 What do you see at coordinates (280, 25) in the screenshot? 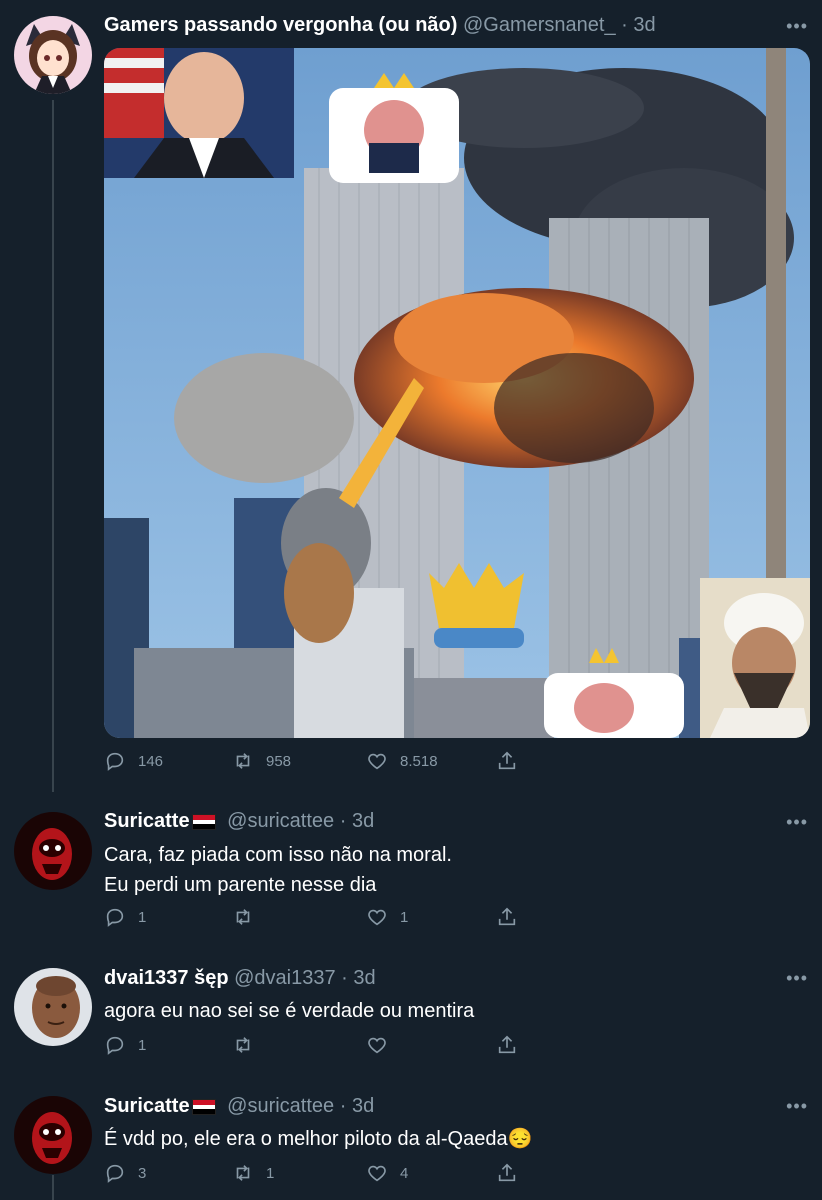
I see `display-name: Gamers passando vergonha (ou não)` at bounding box center [280, 25].